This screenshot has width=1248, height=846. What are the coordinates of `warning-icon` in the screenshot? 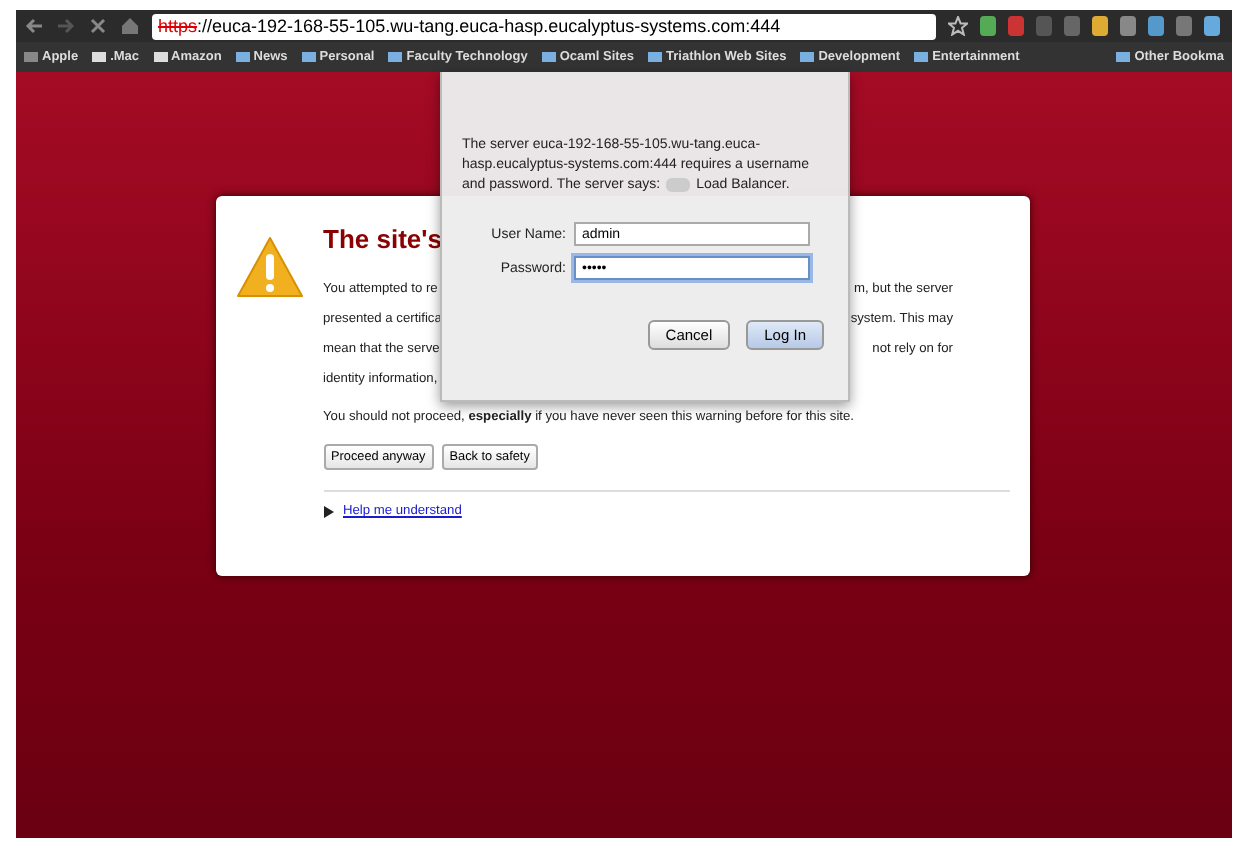 It's located at (269, 268).